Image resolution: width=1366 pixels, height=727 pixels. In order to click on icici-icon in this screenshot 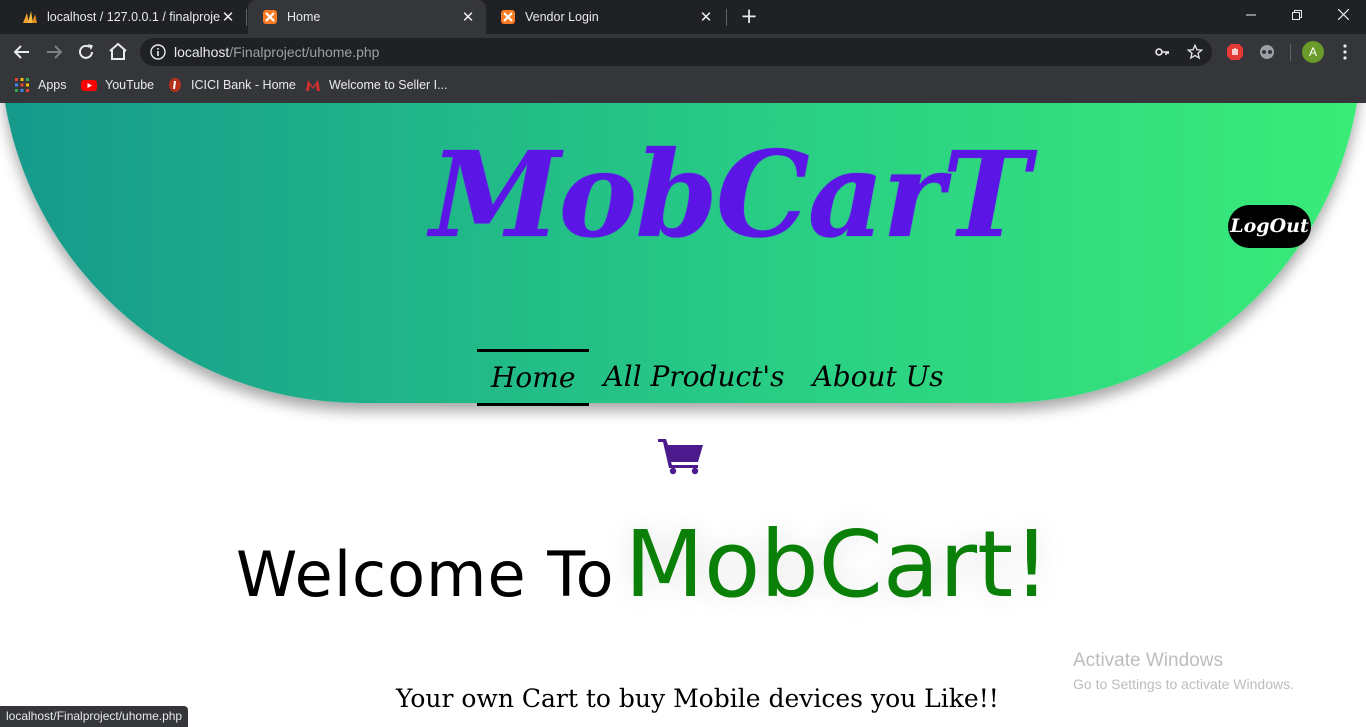, I will do `click(175, 85)`.